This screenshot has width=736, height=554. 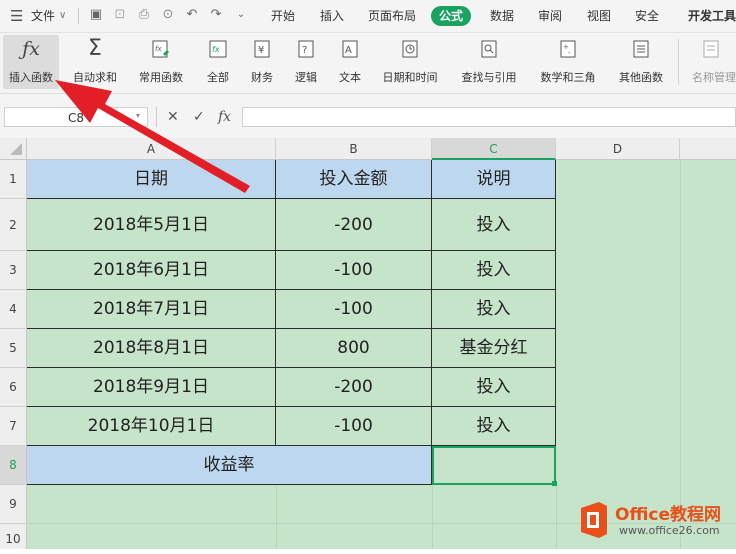 What do you see at coordinates (138, 115) in the screenshot?
I see `name-box-dropdown-icon: ▾` at bounding box center [138, 115].